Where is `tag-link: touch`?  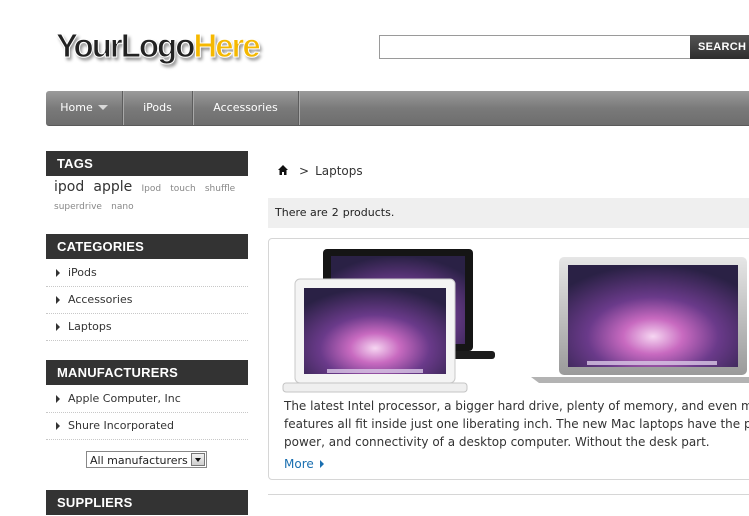 tag-link: touch is located at coordinates (182, 189).